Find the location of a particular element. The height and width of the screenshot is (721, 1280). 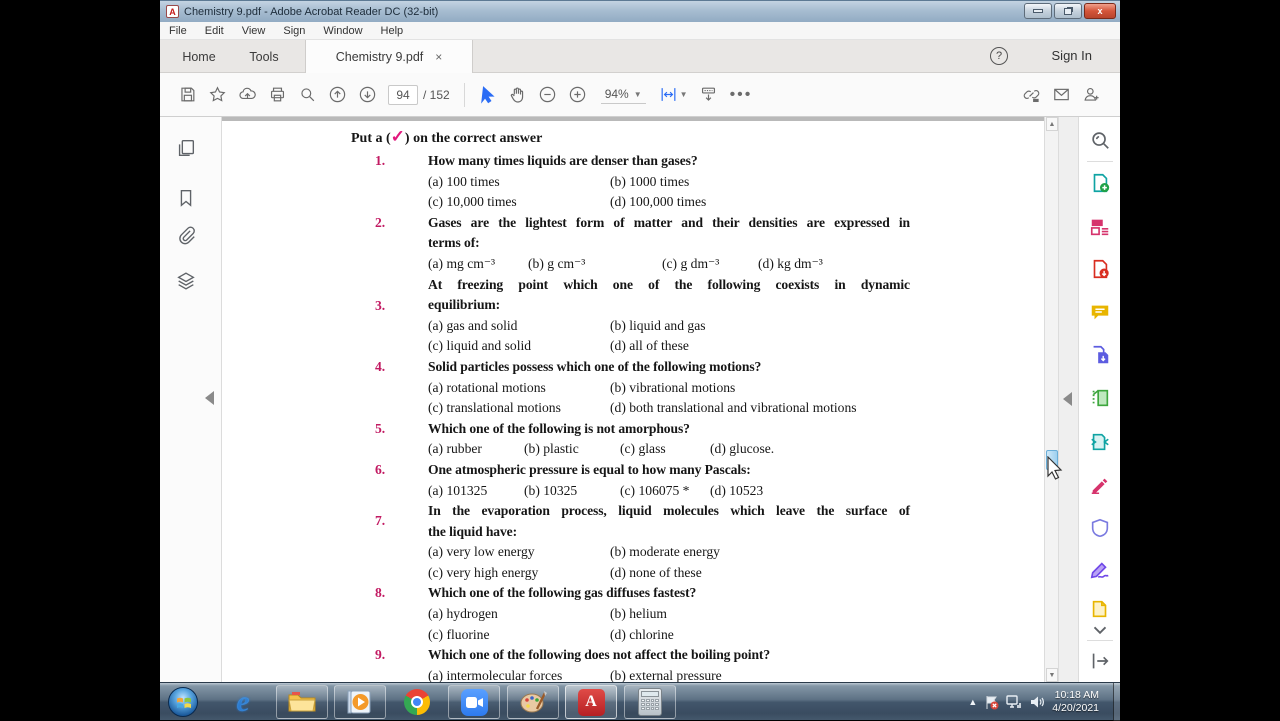

search-document-icon is located at coordinates (1100, 140).